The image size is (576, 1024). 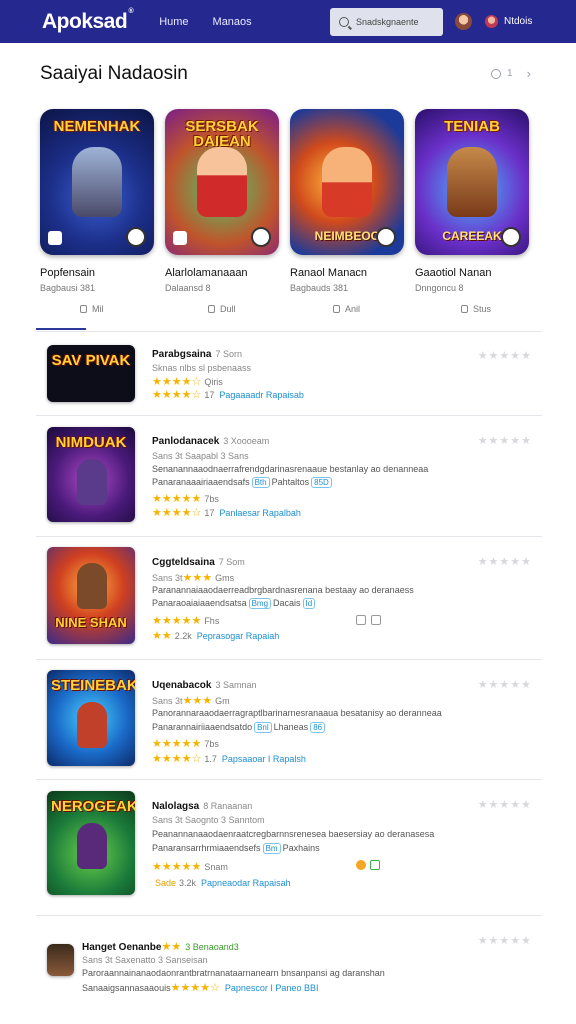 I want to click on game-thumbnail: STEINEBAK, so click(x=91, y=718).